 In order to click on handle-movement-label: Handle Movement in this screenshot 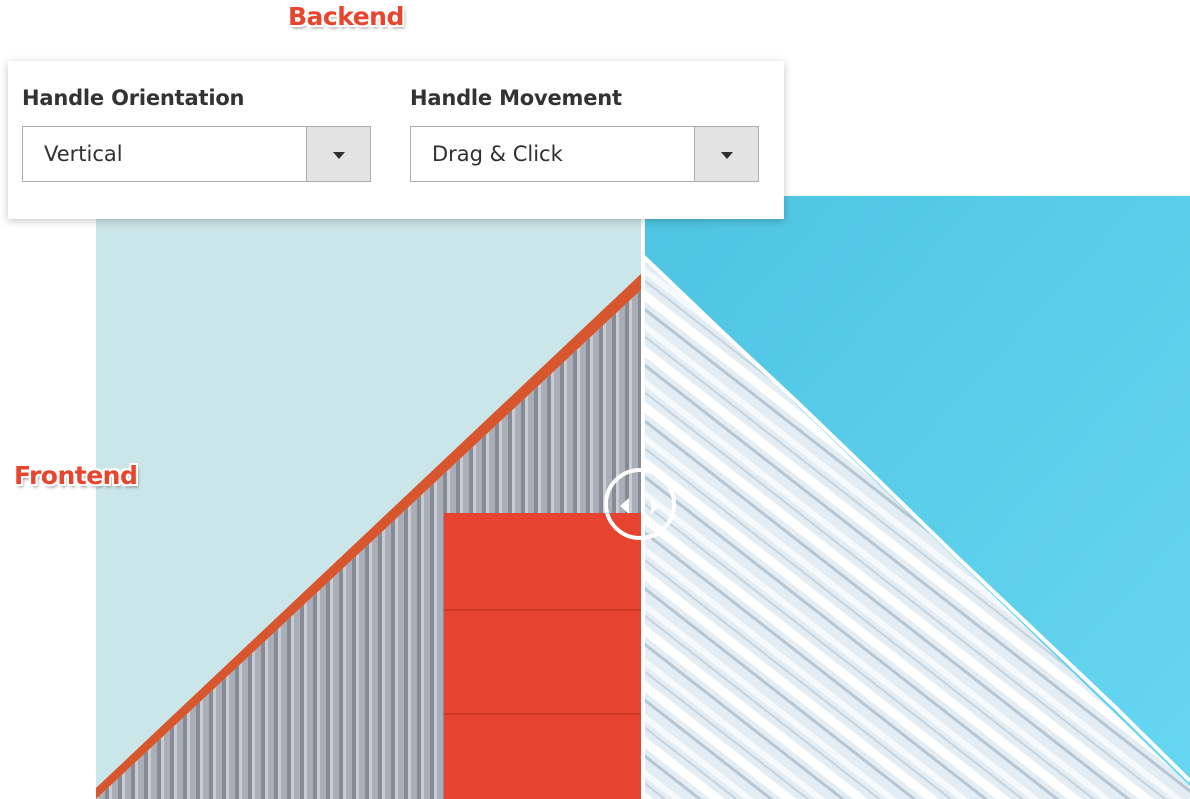, I will do `click(516, 98)`.